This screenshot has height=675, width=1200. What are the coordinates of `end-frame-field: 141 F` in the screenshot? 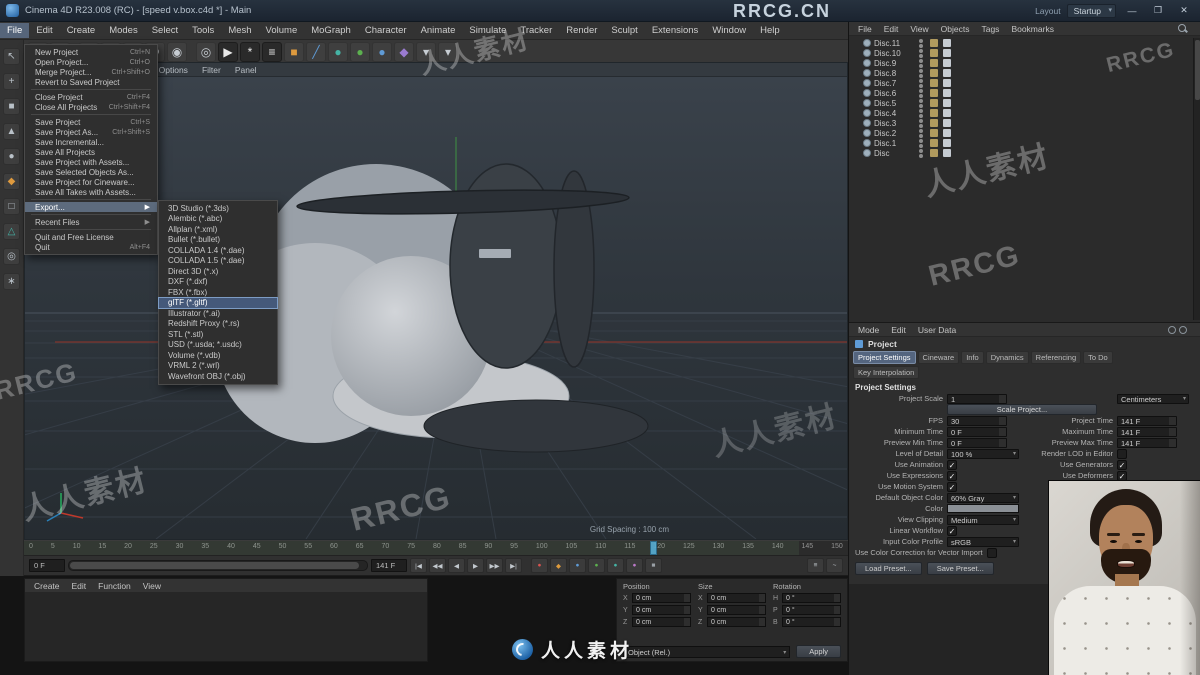 It's located at (389, 565).